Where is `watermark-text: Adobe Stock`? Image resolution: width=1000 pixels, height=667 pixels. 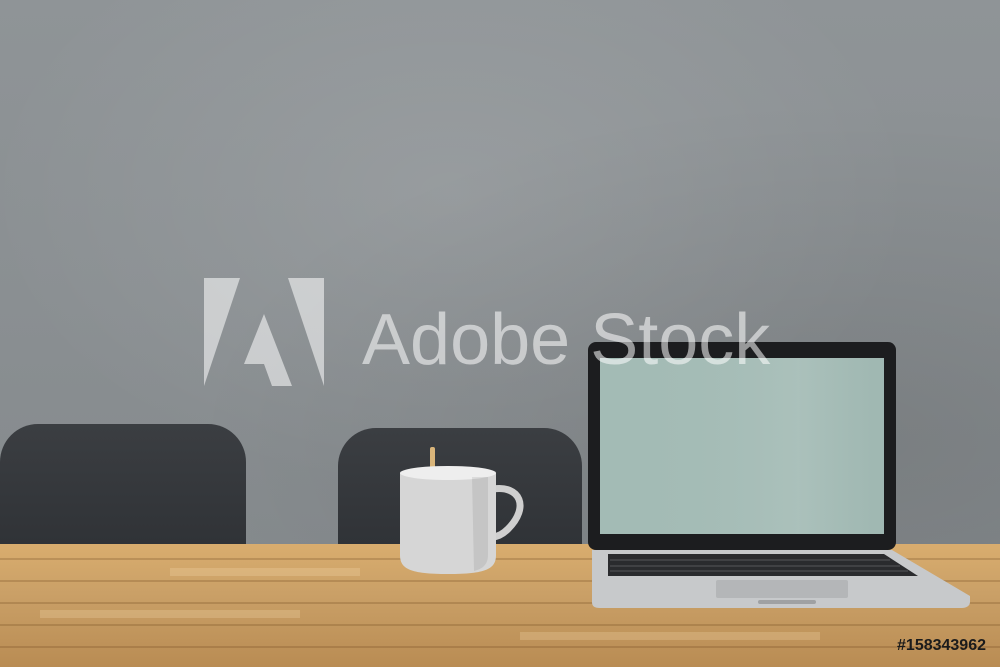 watermark-text: Adobe Stock is located at coordinates (566, 340).